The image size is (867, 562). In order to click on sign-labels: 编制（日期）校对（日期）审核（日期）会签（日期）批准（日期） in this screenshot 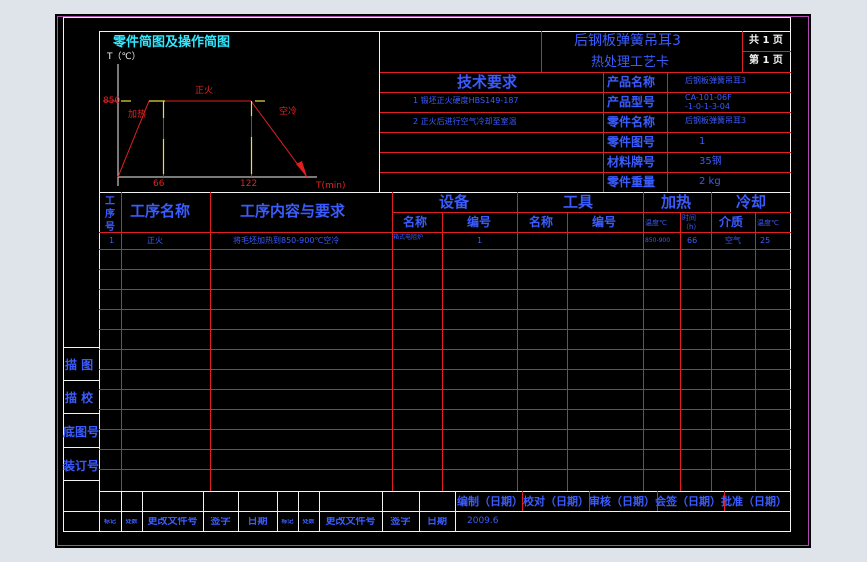, I will do `click(622, 501)`.